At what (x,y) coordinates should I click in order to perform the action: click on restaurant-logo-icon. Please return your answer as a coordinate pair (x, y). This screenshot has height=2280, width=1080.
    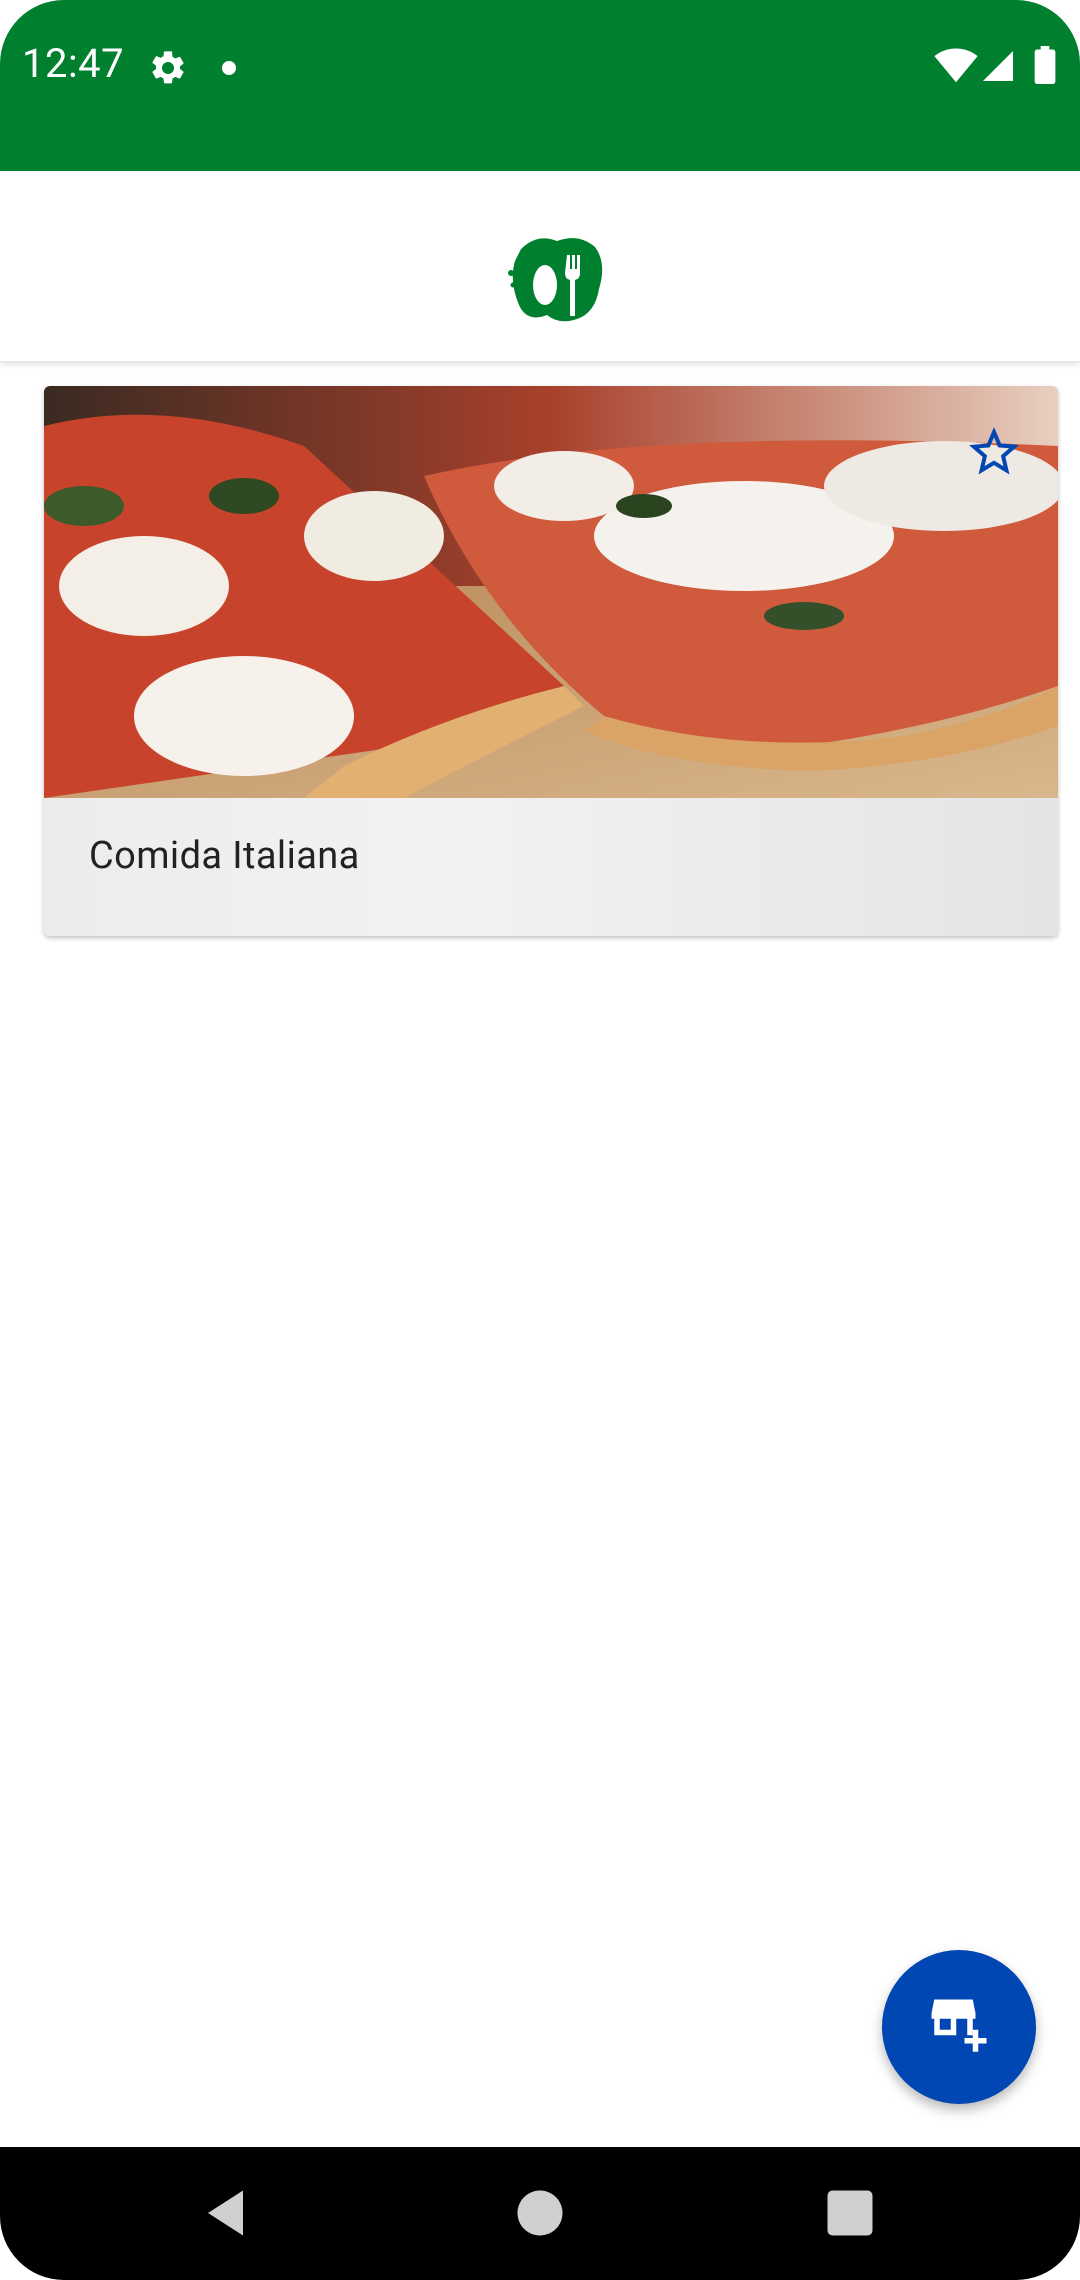
    Looking at the image, I should click on (555, 280).